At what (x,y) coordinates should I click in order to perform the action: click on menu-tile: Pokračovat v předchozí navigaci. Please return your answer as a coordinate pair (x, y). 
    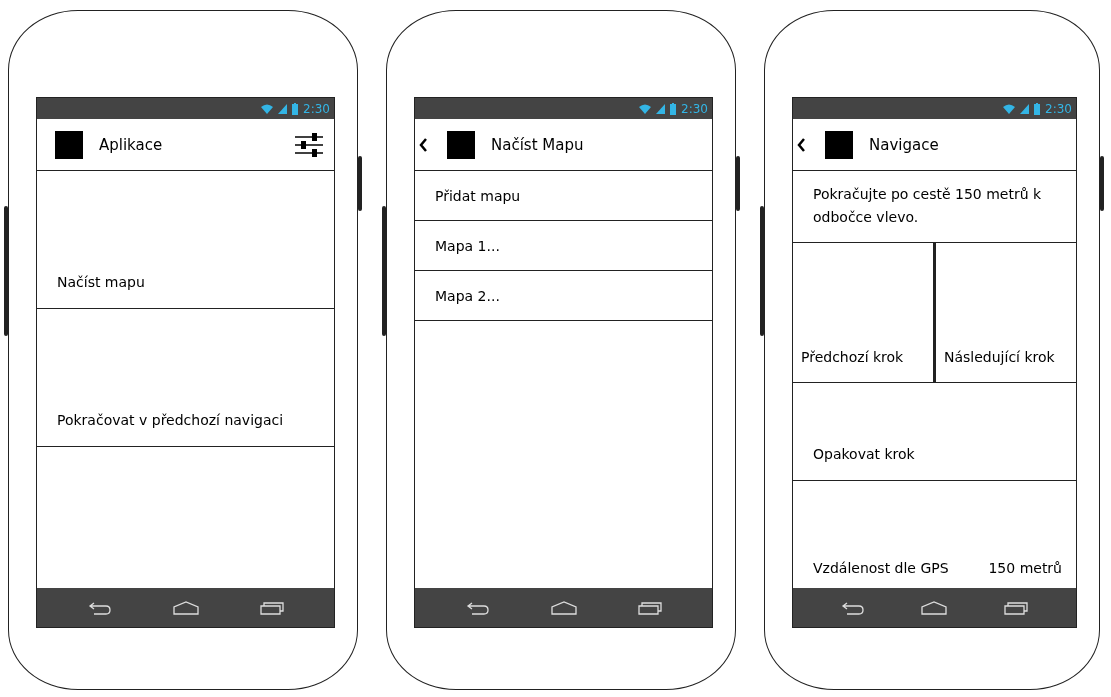
    Looking at the image, I should click on (185, 378).